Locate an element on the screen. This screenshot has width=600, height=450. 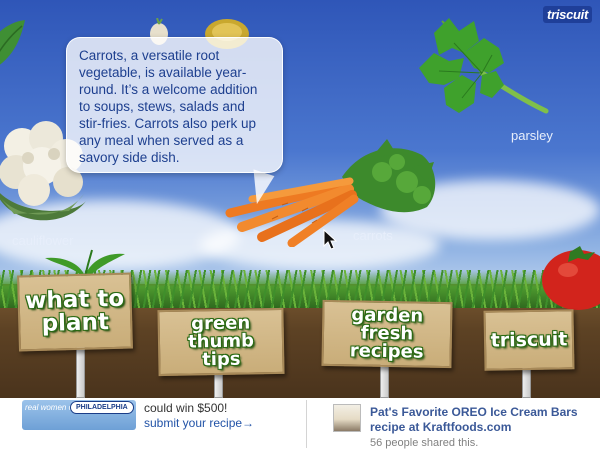
banner-text: real women of is located at coordinates (50, 407).